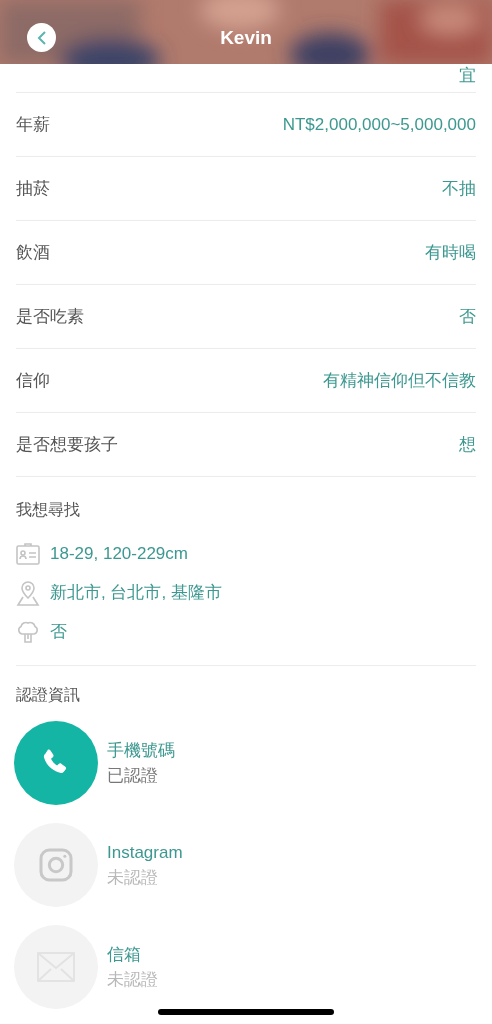  I want to click on row-value: 想, so click(467, 444).